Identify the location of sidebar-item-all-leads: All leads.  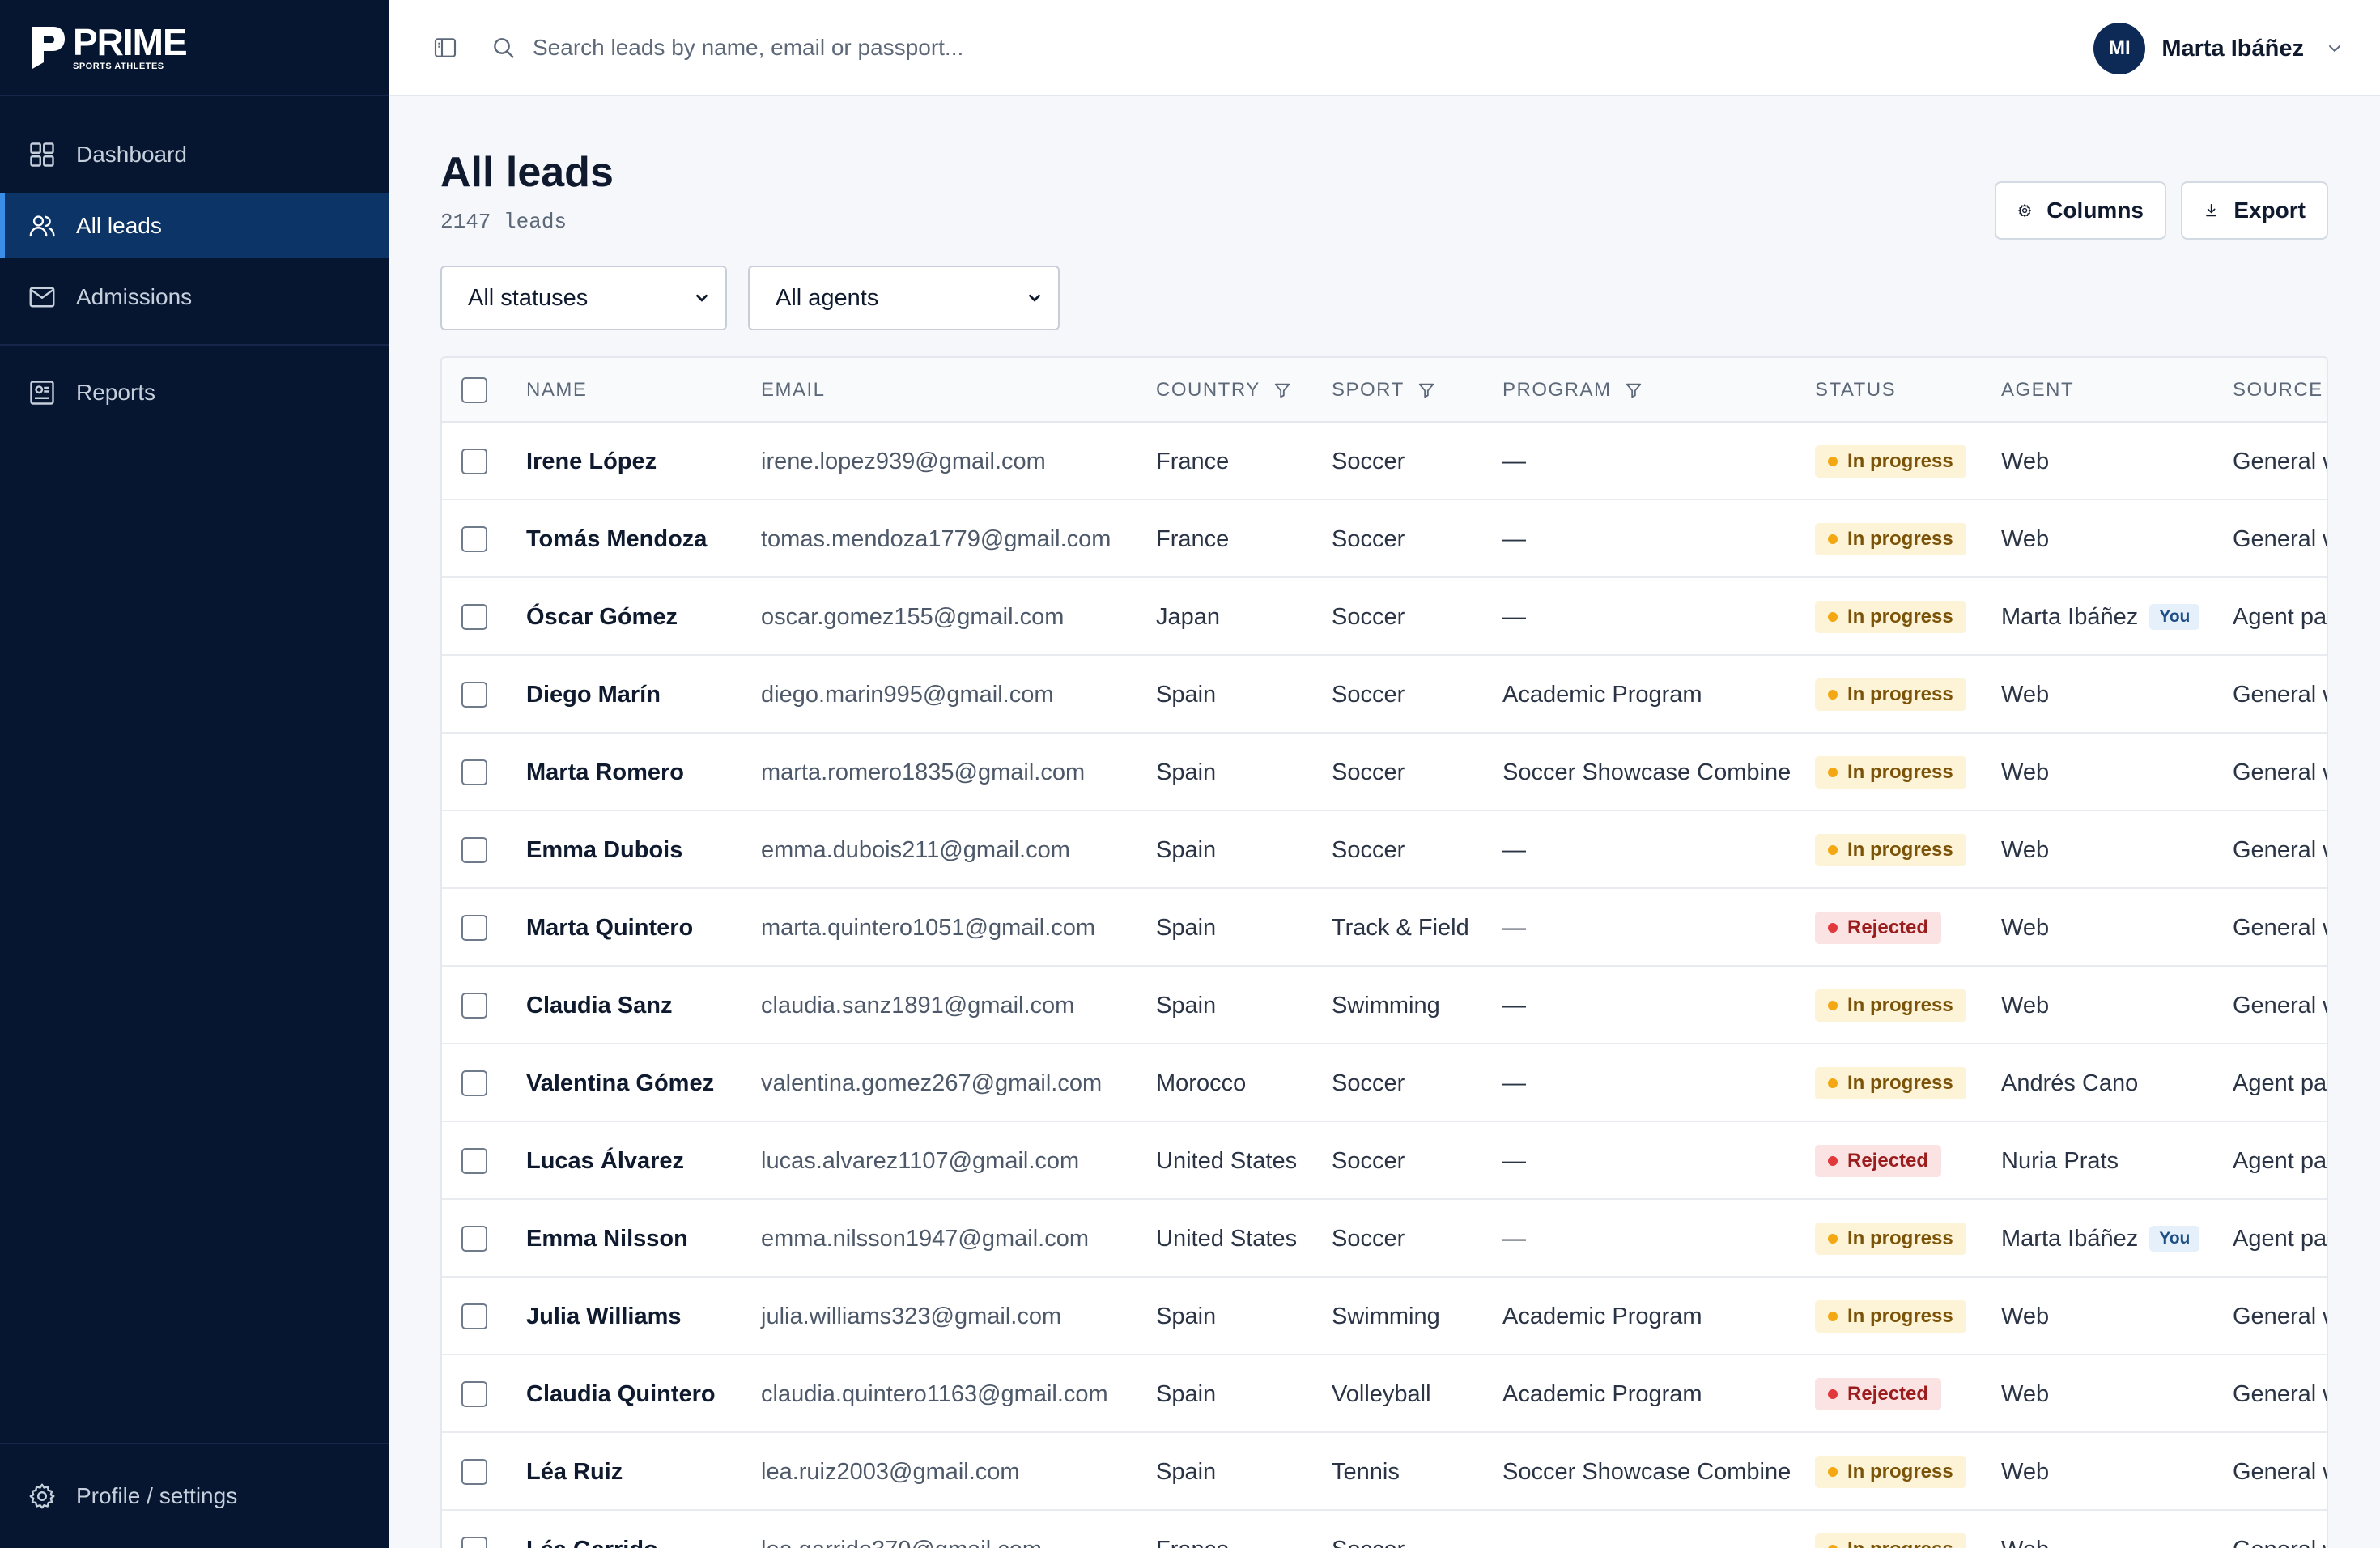
(195, 226).